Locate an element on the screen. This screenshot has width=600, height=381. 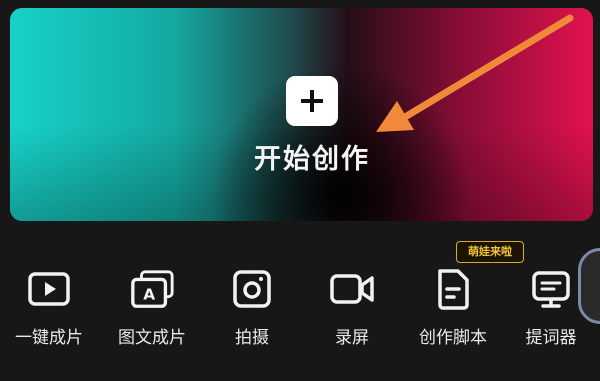
tool-screen-record: 录屏 is located at coordinates (352, 308).